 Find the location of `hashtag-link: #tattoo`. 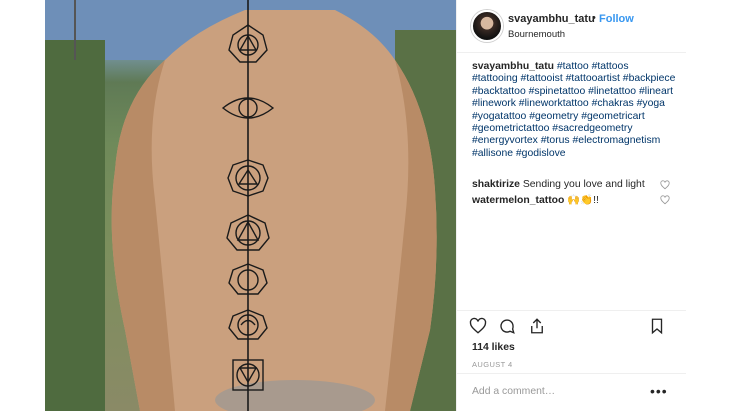

hashtag-link: #tattoo is located at coordinates (573, 66).